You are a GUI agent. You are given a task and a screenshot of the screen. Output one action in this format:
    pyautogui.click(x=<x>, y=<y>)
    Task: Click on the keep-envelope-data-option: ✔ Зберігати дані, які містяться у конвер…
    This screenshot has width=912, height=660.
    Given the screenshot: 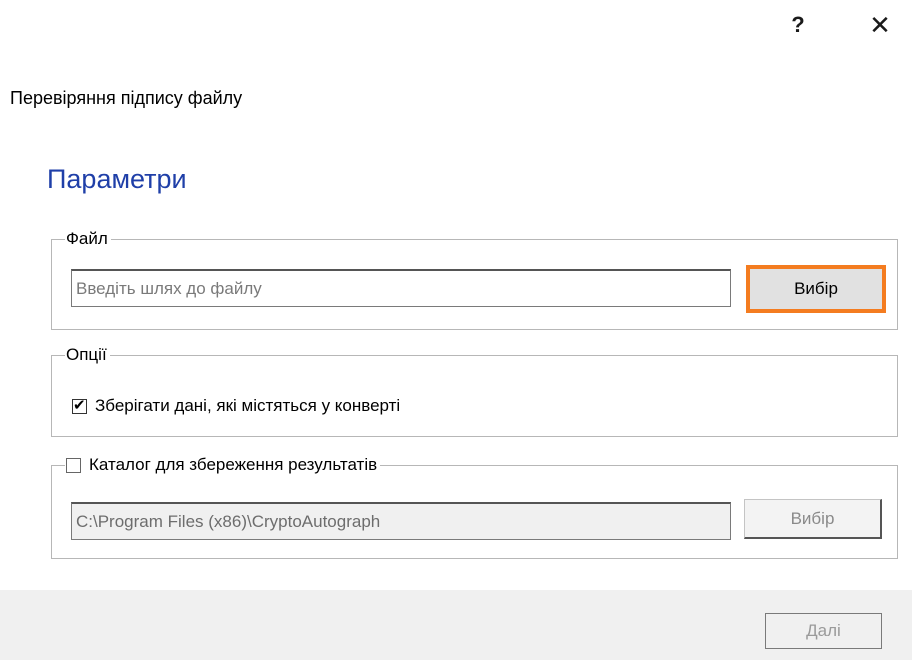 What is the action you would take?
    pyautogui.click(x=236, y=406)
    